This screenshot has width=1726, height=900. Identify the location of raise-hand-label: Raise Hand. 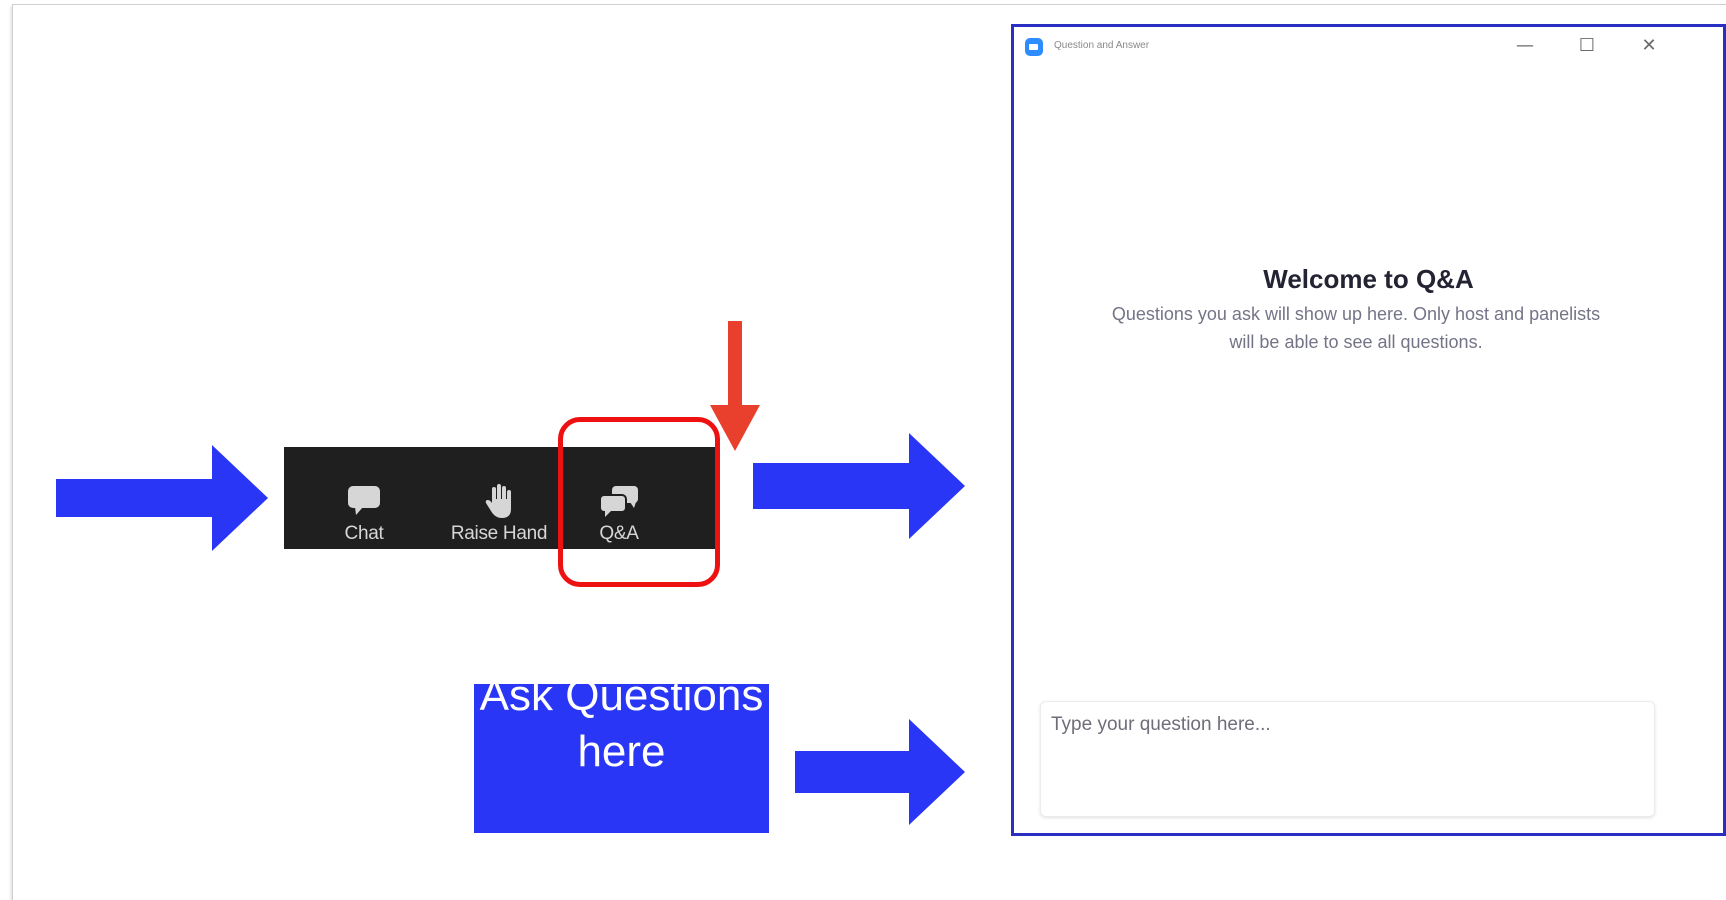
(499, 533).